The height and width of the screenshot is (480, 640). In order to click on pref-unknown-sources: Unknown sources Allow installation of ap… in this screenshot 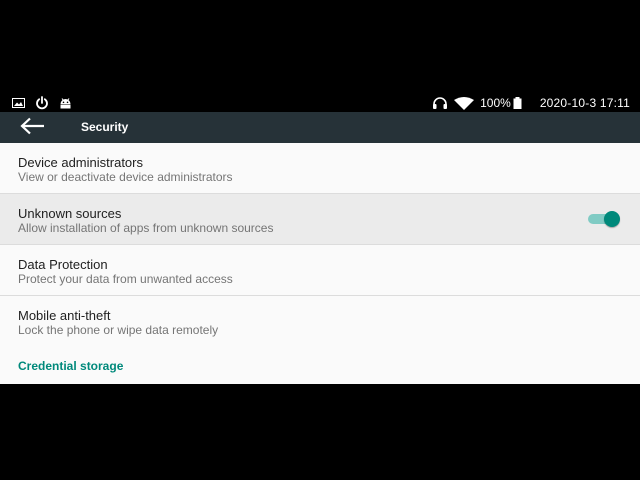, I will do `click(320, 219)`.